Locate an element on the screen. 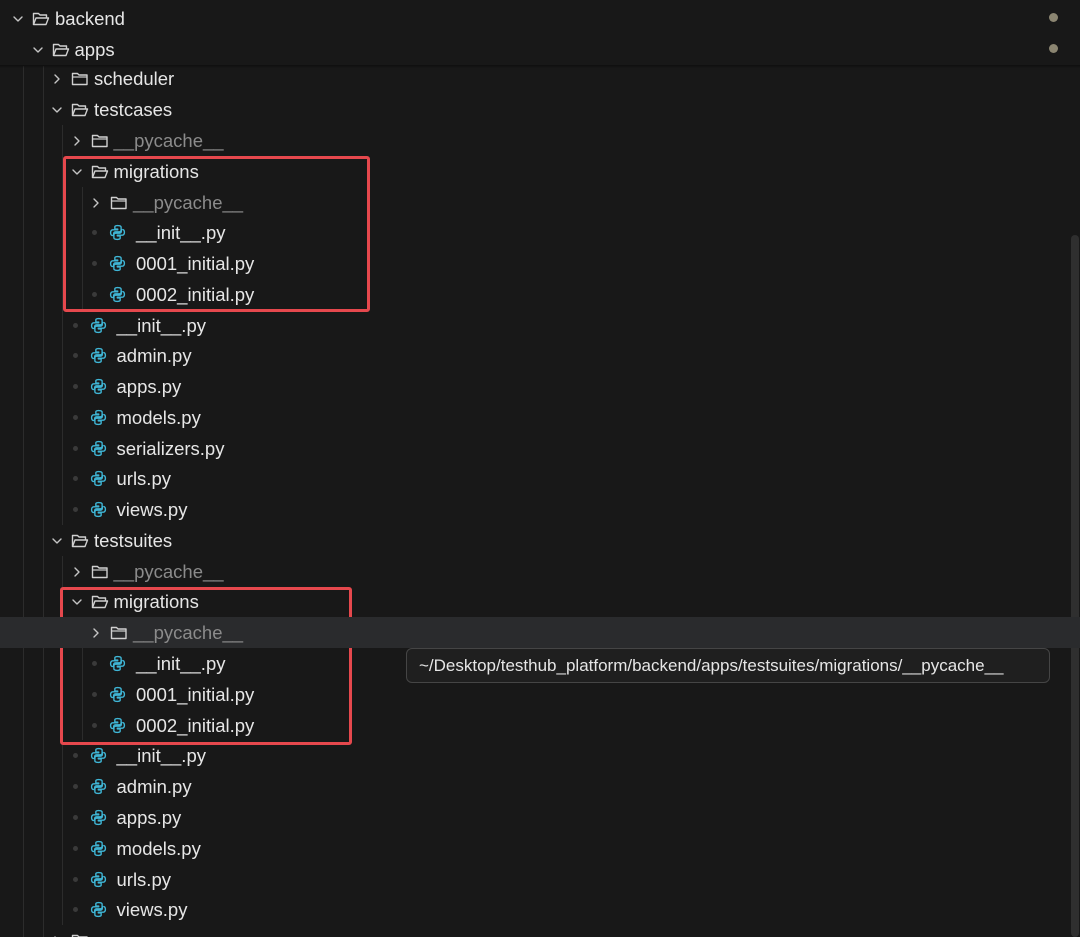  tree-item-label: backend is located at coordinates (90, 18).